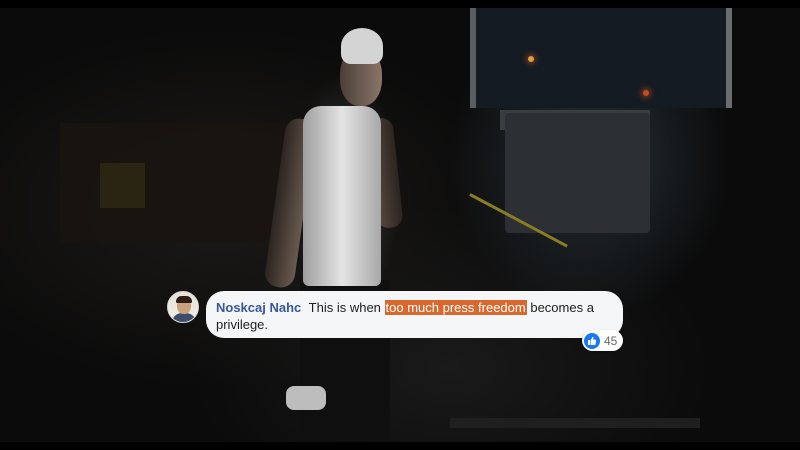 The height and width of the screenshot is (450, 800). Describe the element at coordinates (603, 340) in the screenshot. I see `reaction-badge: 45` at that location.